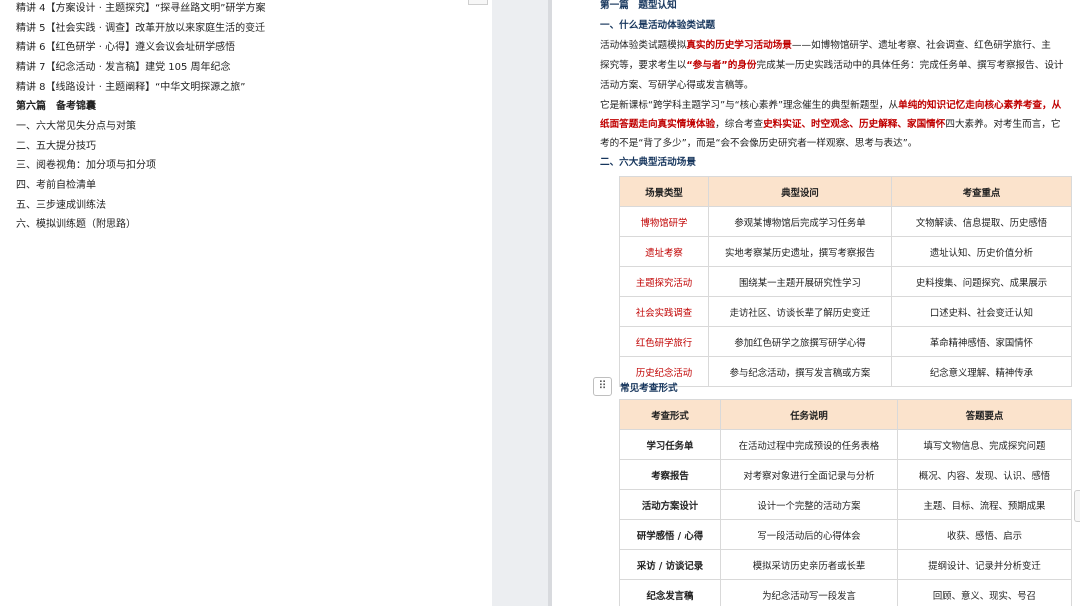  I want to click on table-row: 考察报告 对考察对象进行全面记录与分析 概况、内容、发现、认识、感悟, so click(845, 474).